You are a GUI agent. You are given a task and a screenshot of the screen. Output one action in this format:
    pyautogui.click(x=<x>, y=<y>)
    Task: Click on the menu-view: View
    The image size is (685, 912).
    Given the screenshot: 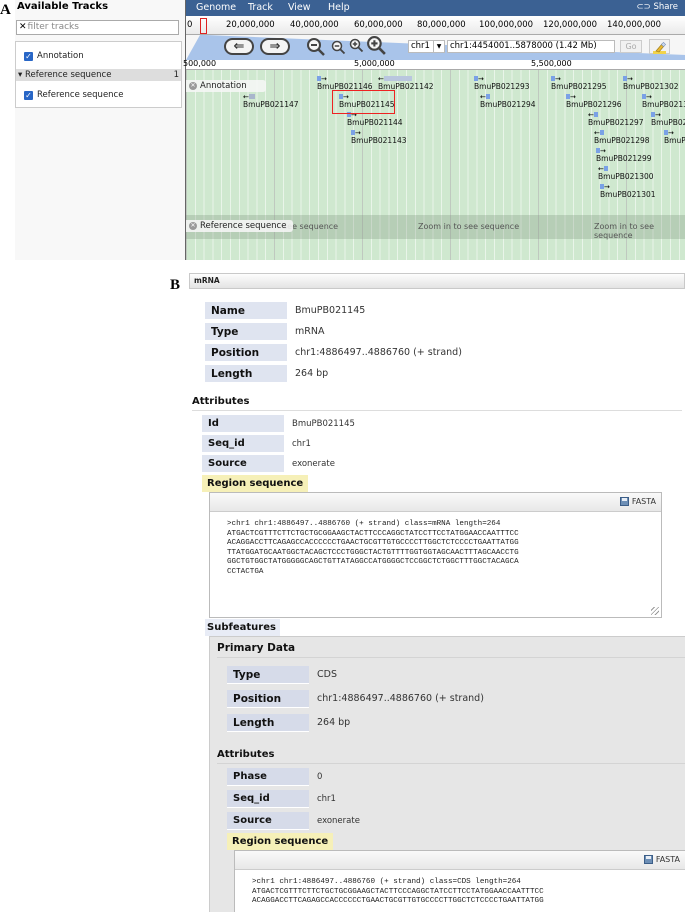 What is the action you would take?
    pyautogui.click(x=299, y=7)
    